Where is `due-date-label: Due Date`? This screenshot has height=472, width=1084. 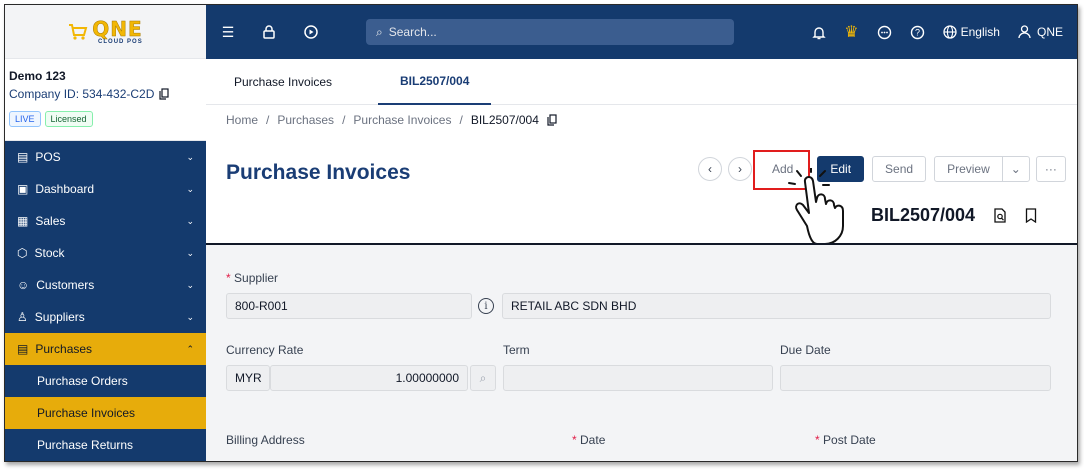
due-date-label: Due Date is located at coordinates (805, 350).